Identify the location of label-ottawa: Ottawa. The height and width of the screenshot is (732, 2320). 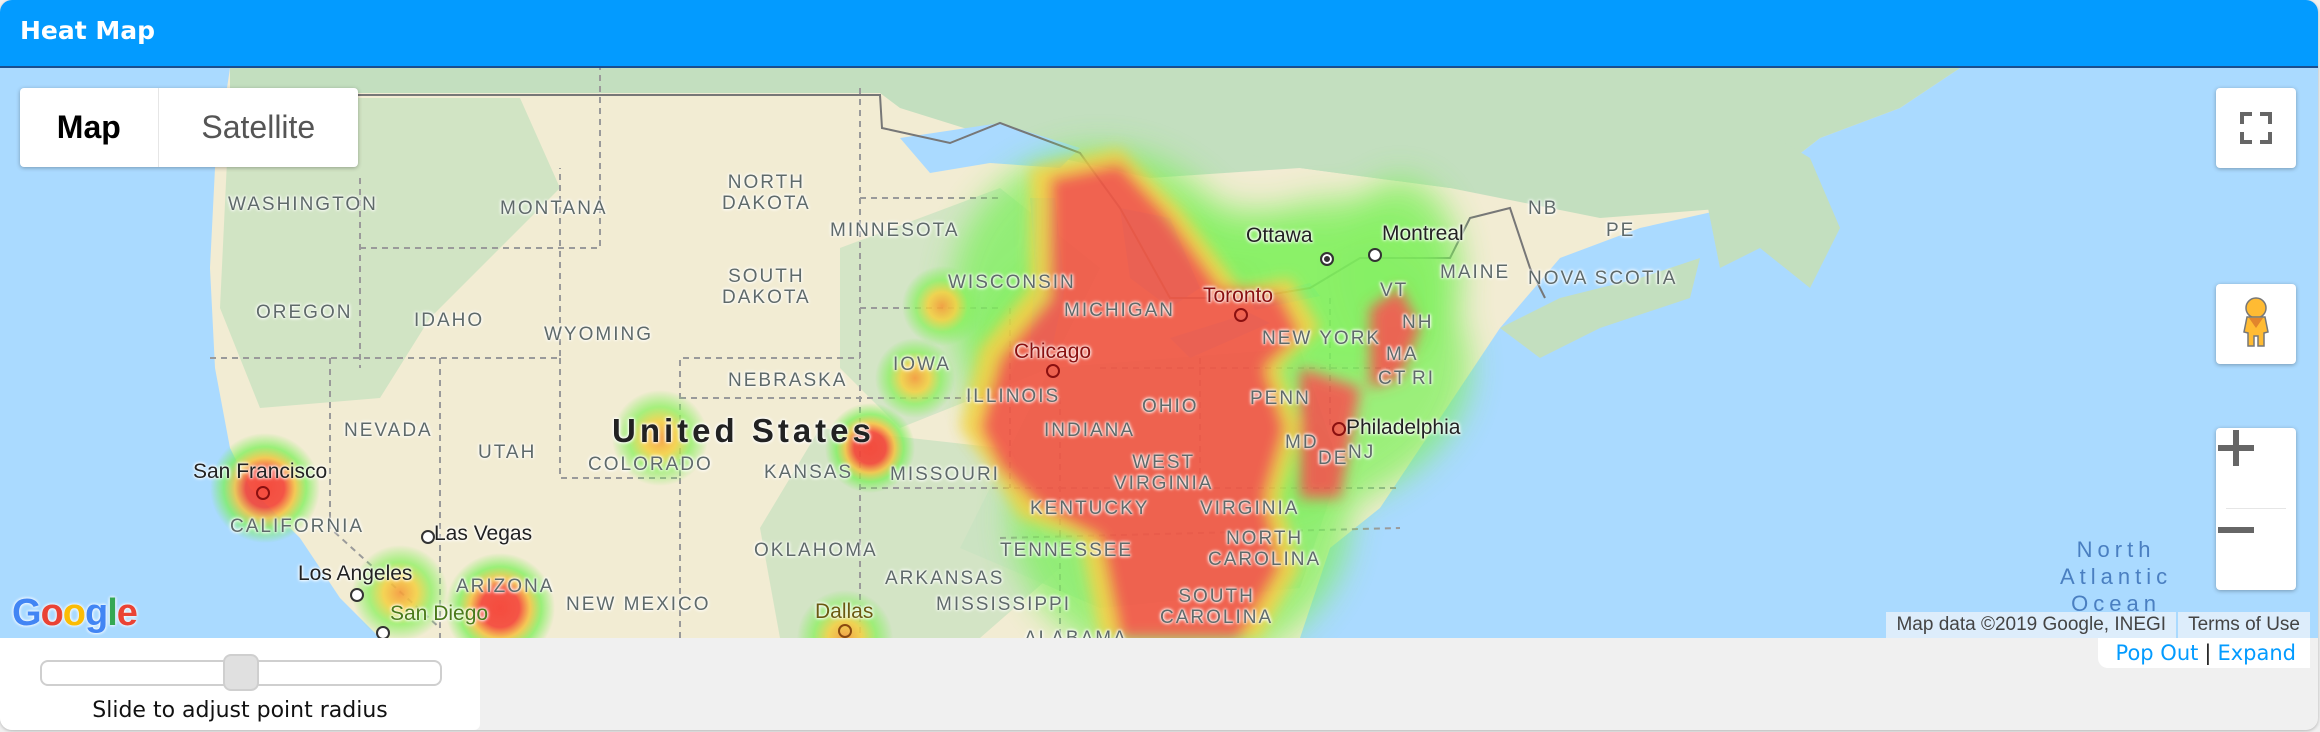
(1279, 235).